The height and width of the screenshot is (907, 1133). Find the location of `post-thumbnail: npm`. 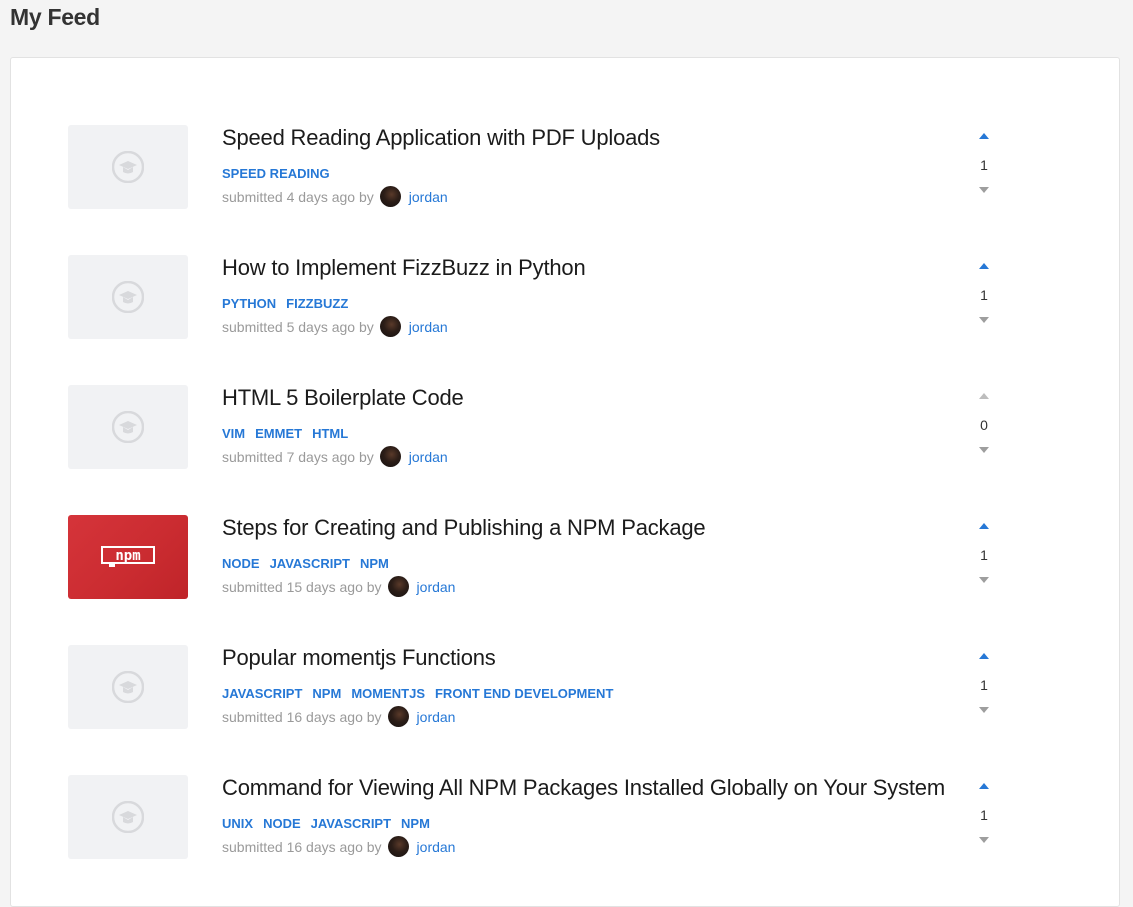

post-thumbnail: npm is located at coordinates (128, 557).